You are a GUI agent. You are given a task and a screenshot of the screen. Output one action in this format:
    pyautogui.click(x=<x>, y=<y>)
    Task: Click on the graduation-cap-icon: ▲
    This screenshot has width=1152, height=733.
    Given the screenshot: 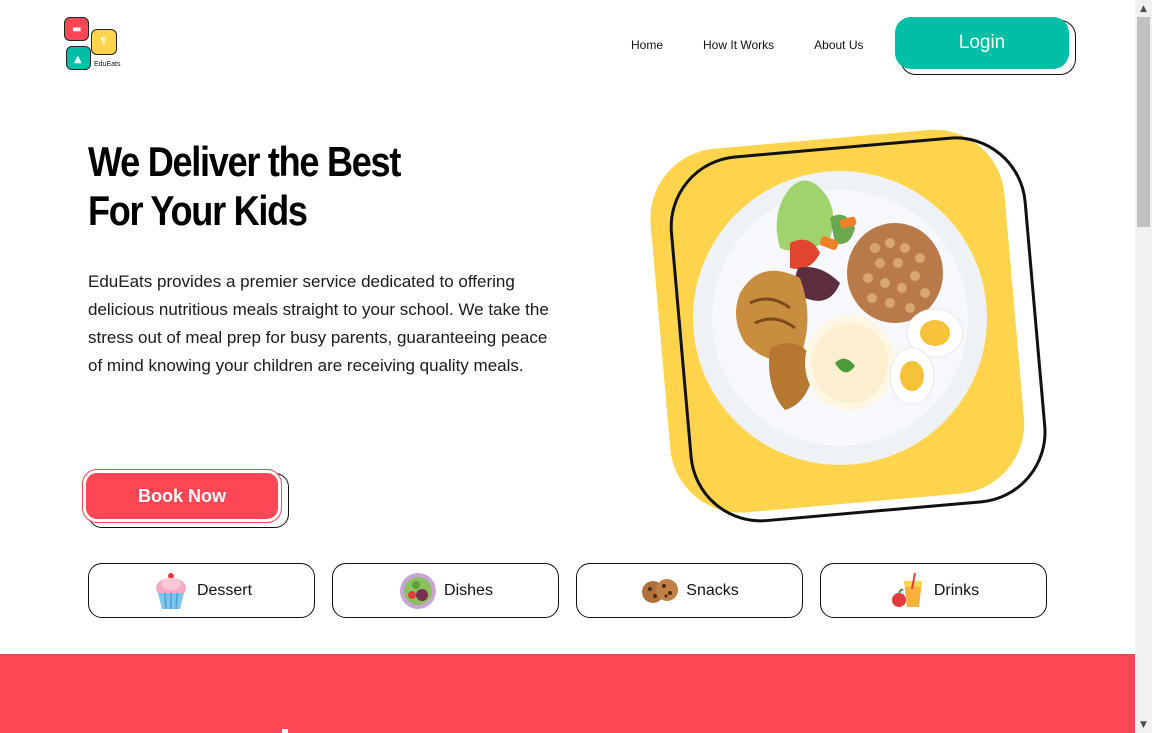 What is the action you would take?
    pyautogui.click(x=78, y=59)
    